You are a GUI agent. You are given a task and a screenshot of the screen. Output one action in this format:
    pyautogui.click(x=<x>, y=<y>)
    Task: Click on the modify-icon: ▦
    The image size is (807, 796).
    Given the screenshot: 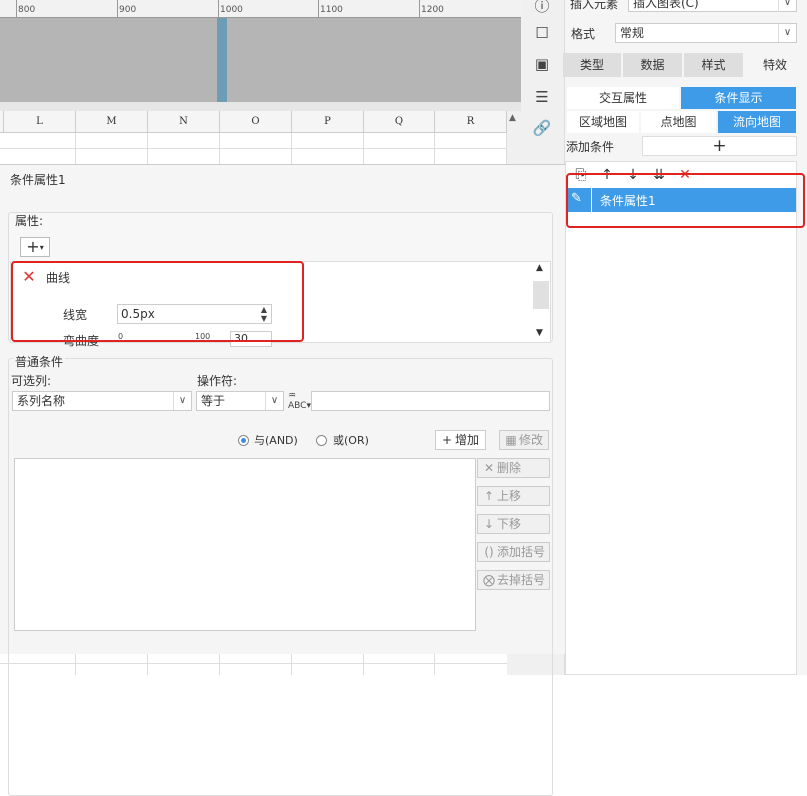 What is the action you would take?
    pyautogui.click(x=511, y=440)
    